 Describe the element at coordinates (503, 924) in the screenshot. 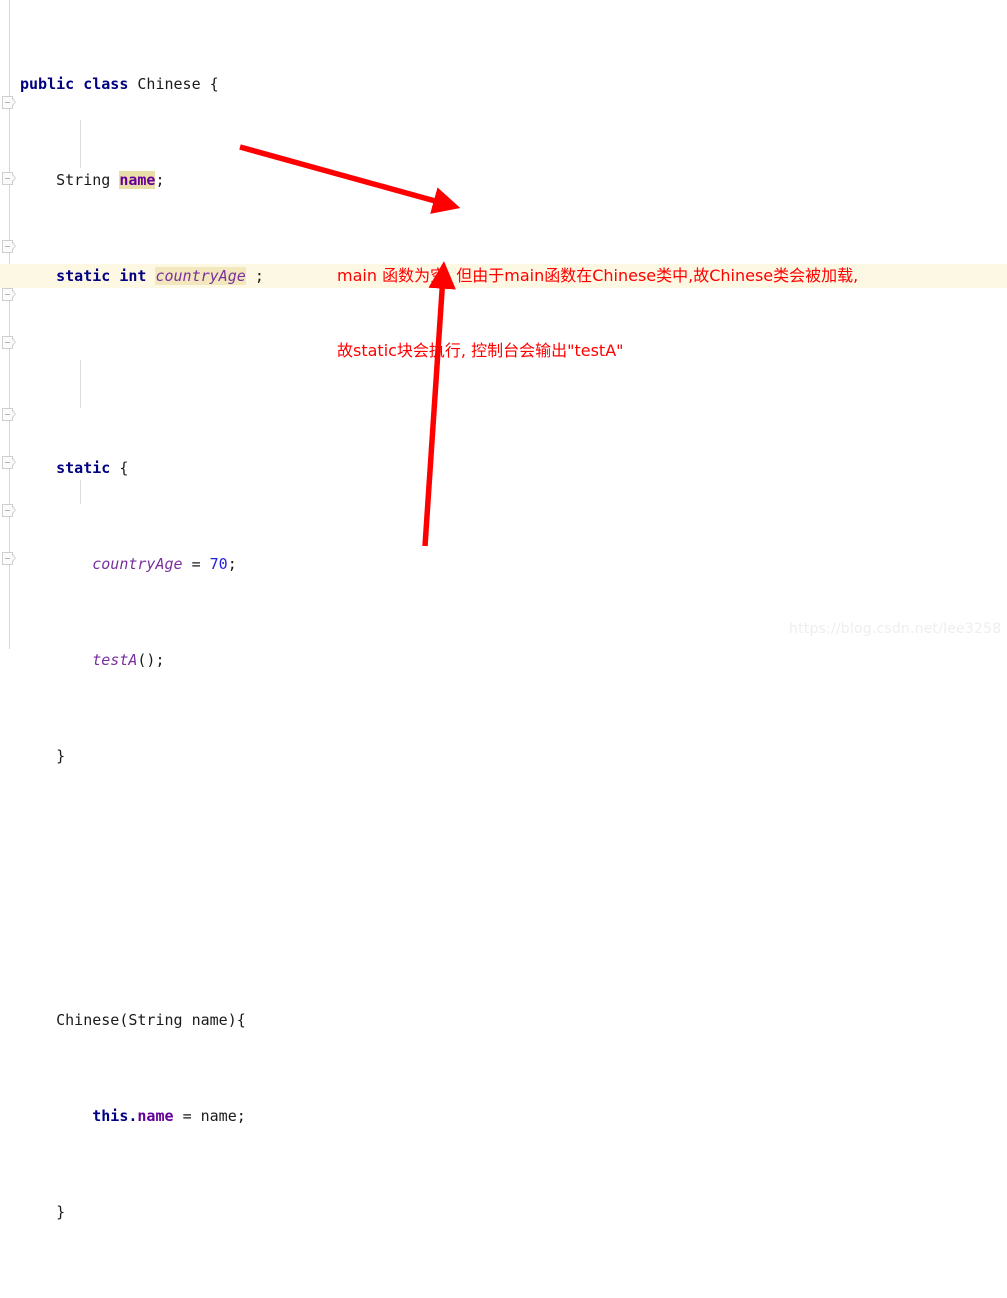

I see `code-line-10-blank` at that location.